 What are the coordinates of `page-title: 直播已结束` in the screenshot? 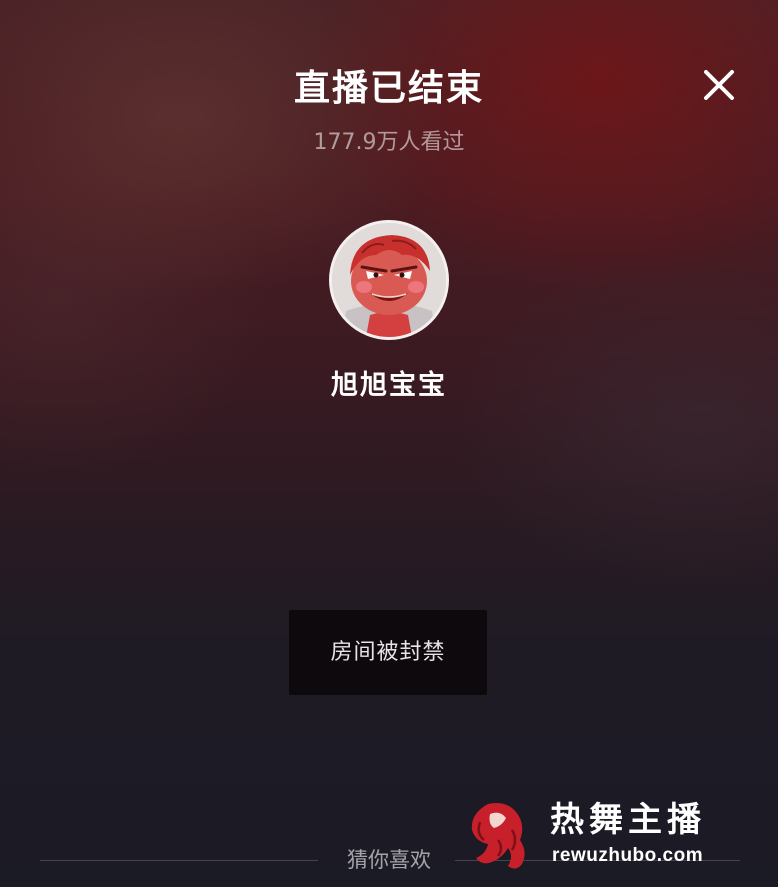 It's located at (388, 88).